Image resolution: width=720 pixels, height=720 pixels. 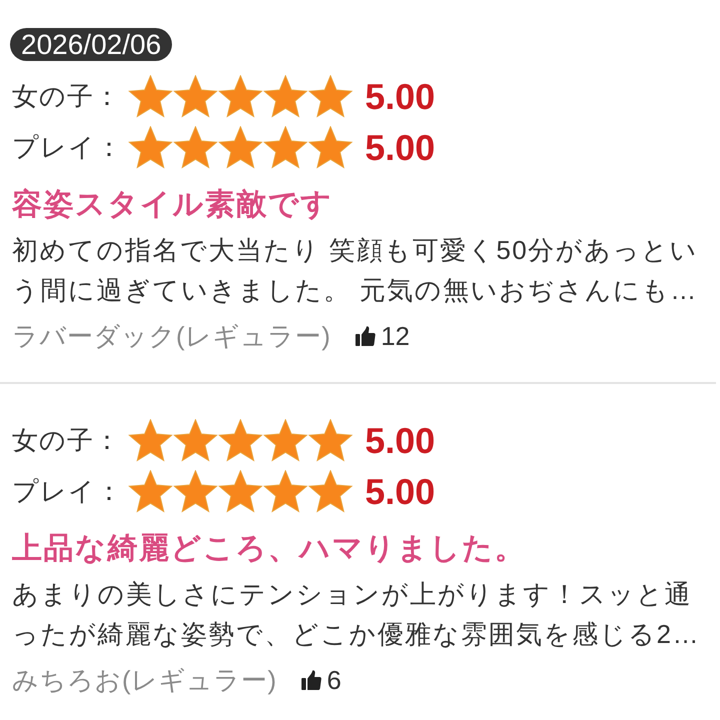 I want to click on review-title: 容姿スタイル素敵です, so click(x=173, y=205).